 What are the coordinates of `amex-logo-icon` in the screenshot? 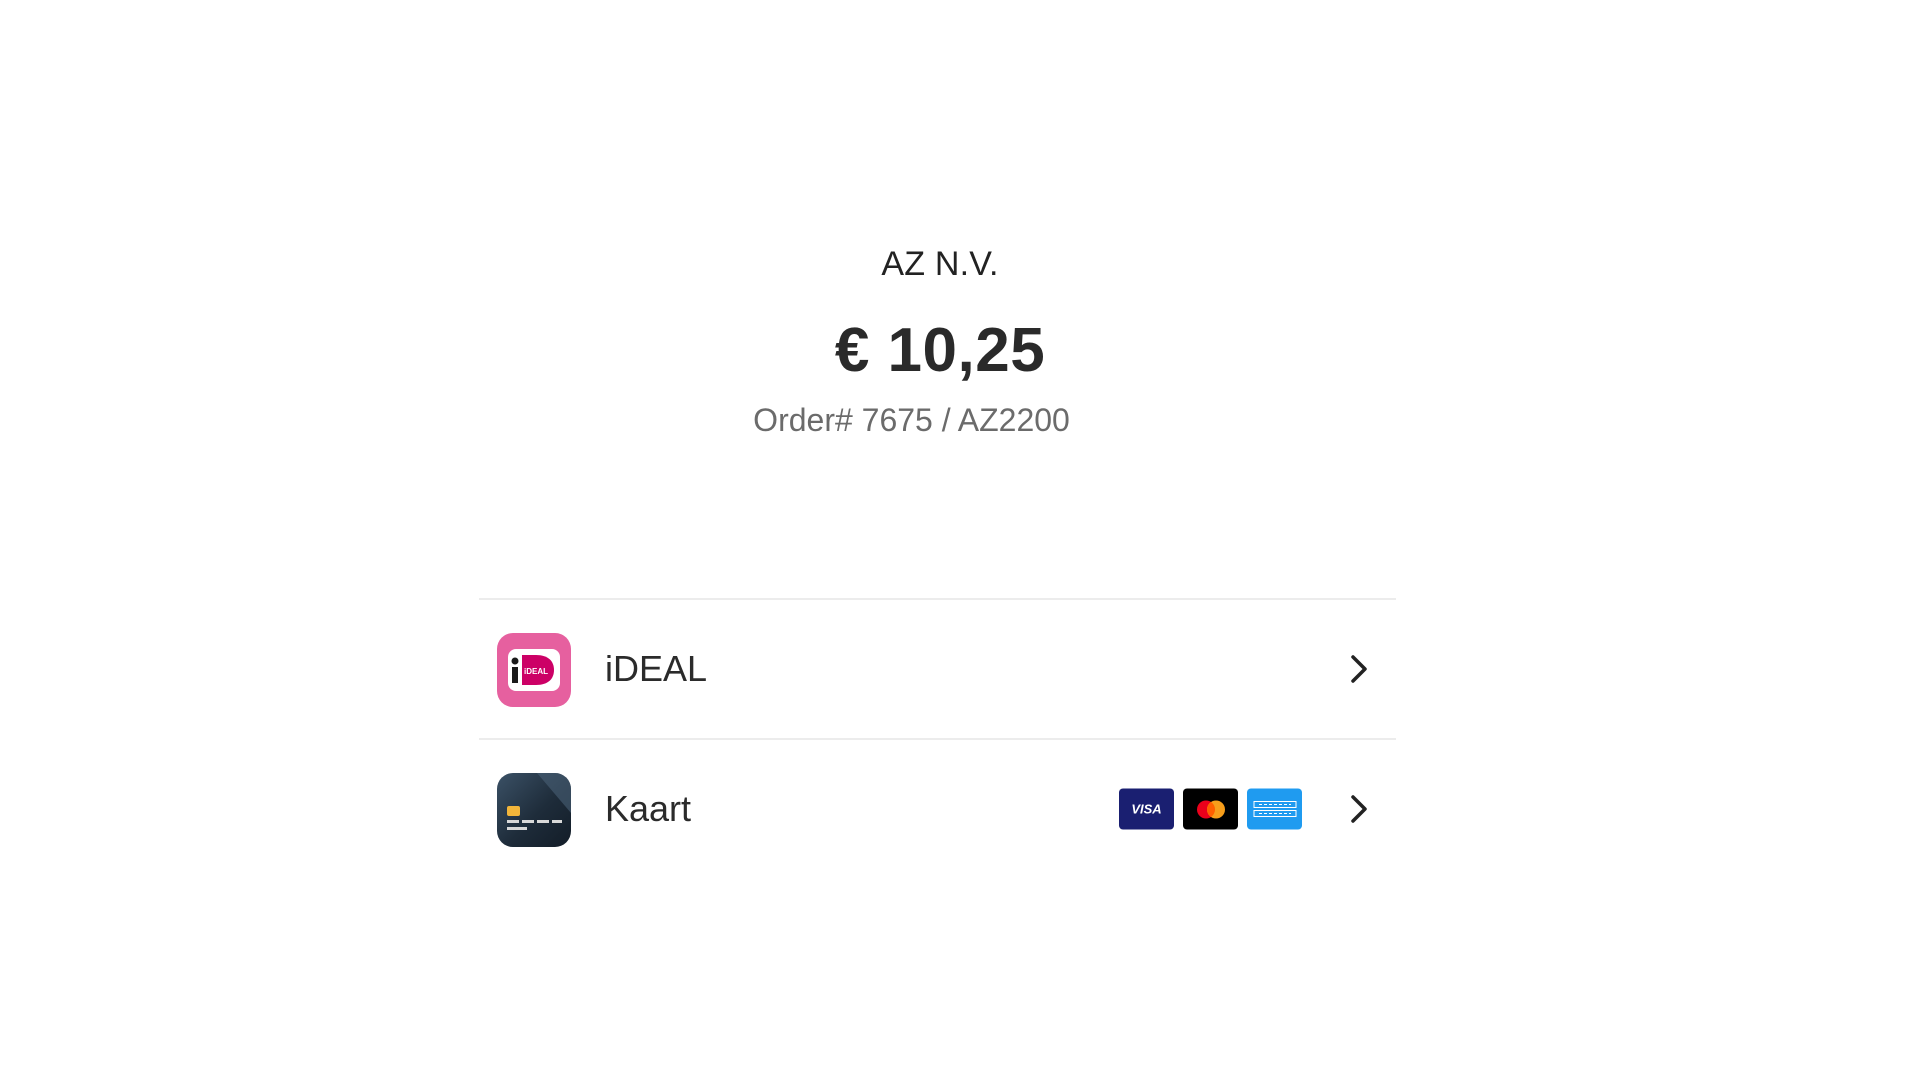 It's located at (1274, 809).